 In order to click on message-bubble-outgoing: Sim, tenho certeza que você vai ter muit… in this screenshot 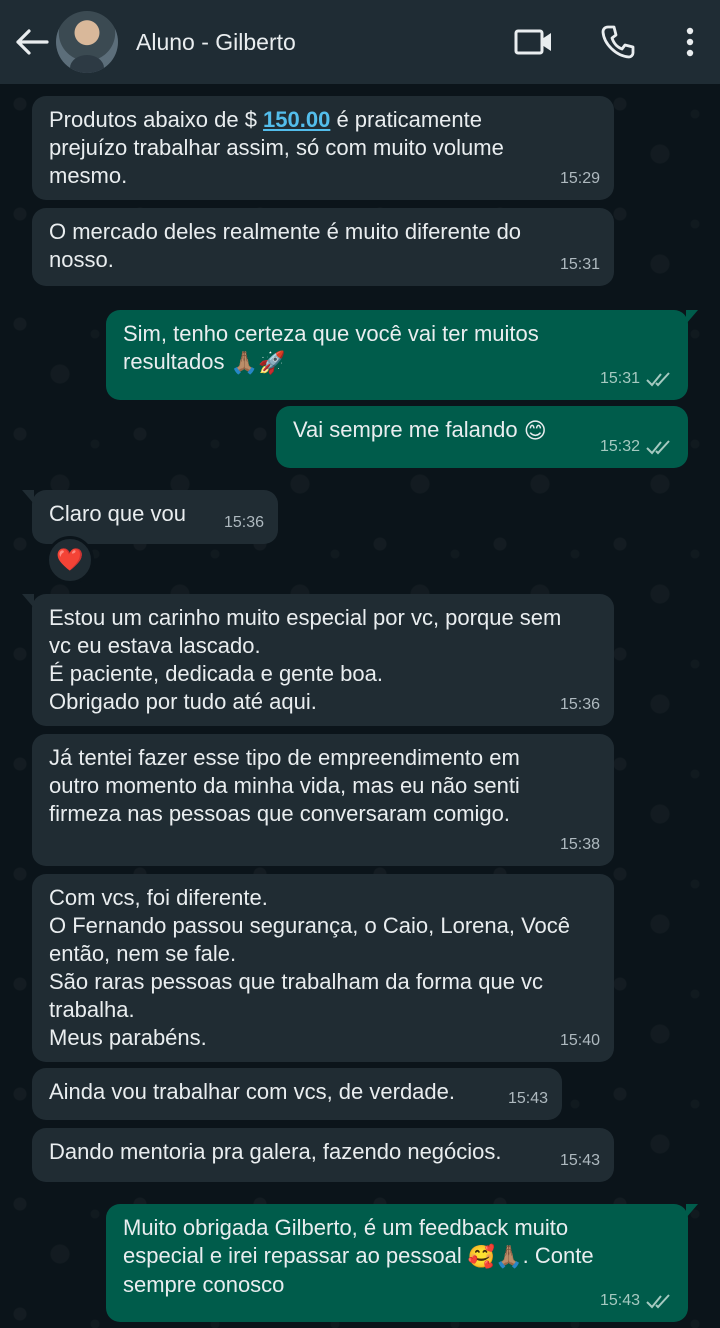, I will do `click(402, 355)`.